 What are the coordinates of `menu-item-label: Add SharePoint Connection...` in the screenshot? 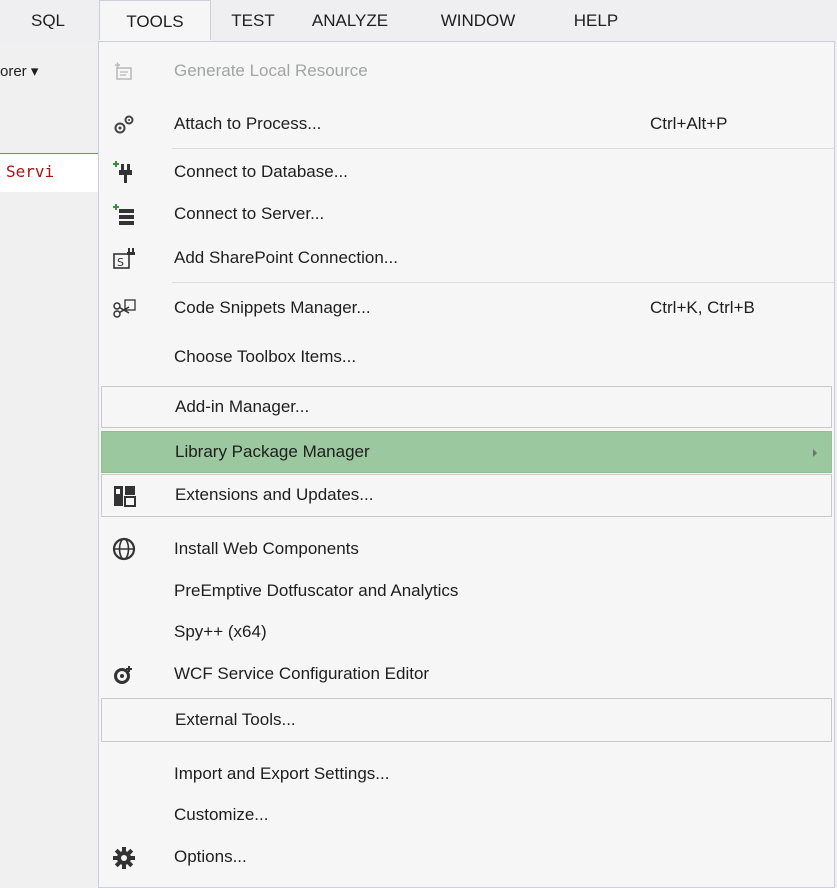 It's located at (286, 257).